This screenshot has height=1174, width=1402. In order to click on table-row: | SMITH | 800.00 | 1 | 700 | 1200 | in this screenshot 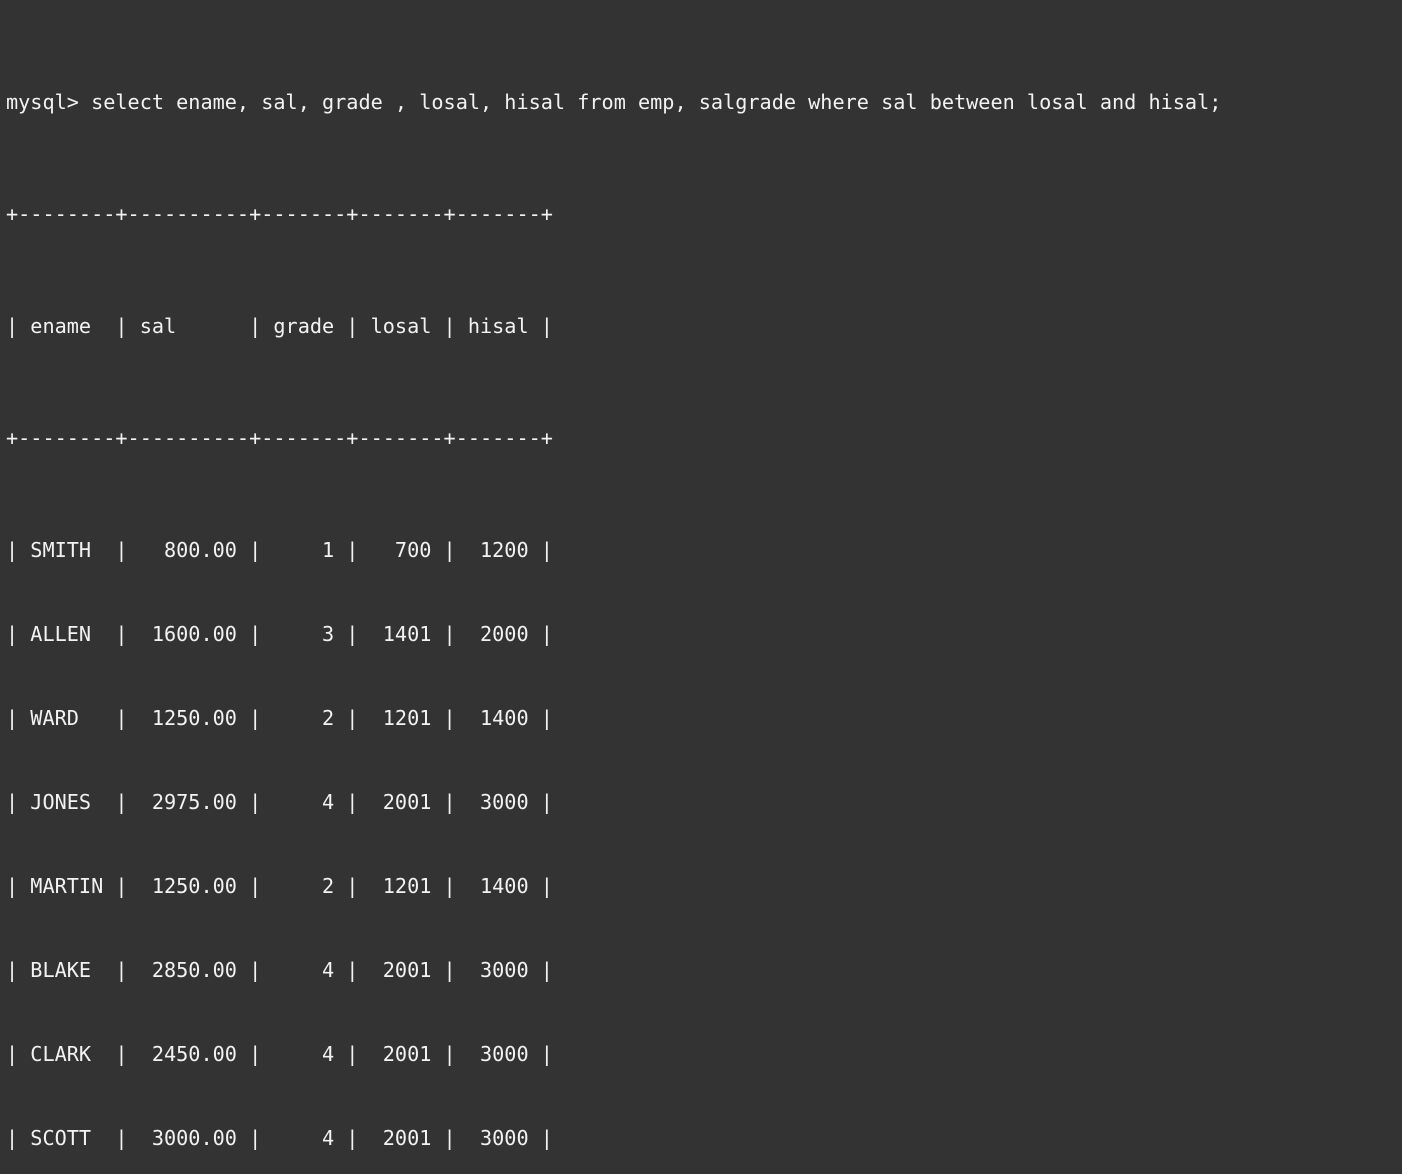, I will do `click(279, 550)`.